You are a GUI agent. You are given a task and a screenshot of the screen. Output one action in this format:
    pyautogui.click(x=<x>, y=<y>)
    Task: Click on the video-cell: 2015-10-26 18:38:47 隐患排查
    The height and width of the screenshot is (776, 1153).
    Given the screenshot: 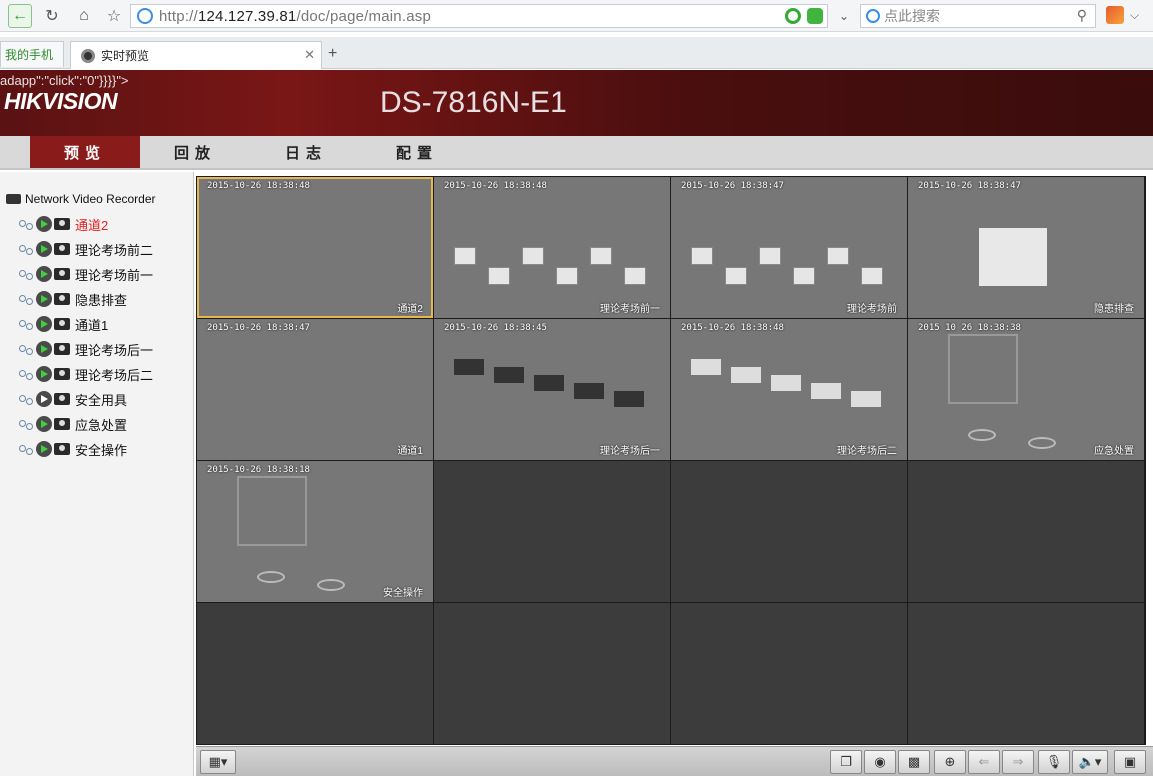 What is the action you would take?
    pyautogui.click(x=1026, y=247)
    